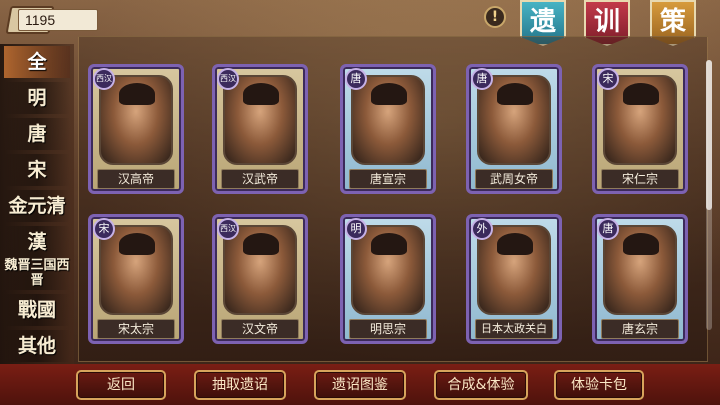 This screenshot has height=405, width=720. Describe the element at coordinates (260, 329) in the screenshot. I see `card-name: 汉文帝` at that location.